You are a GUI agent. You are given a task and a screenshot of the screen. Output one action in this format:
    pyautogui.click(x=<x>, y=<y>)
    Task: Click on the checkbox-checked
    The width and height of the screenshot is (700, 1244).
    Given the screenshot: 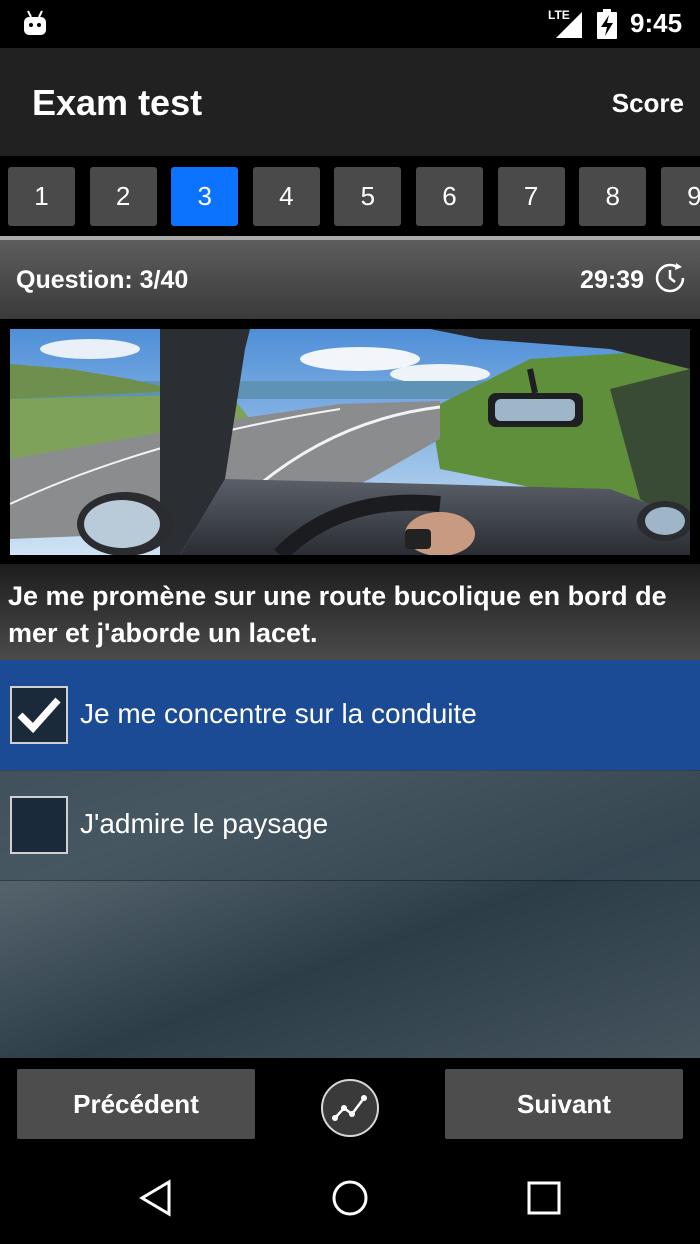 What is the action you would take?
    pyautogui.click(x=39, y=715)
    